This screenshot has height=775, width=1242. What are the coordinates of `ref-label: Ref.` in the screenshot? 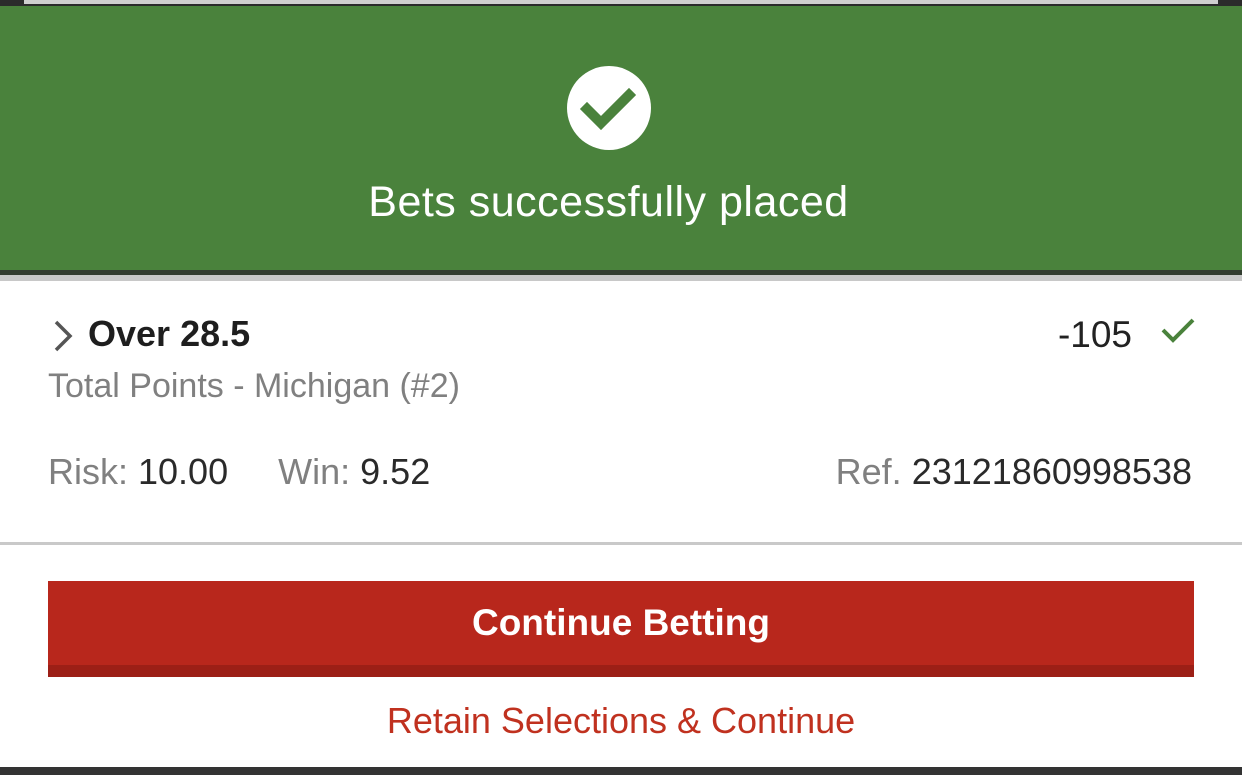 It's located at (868, 471).